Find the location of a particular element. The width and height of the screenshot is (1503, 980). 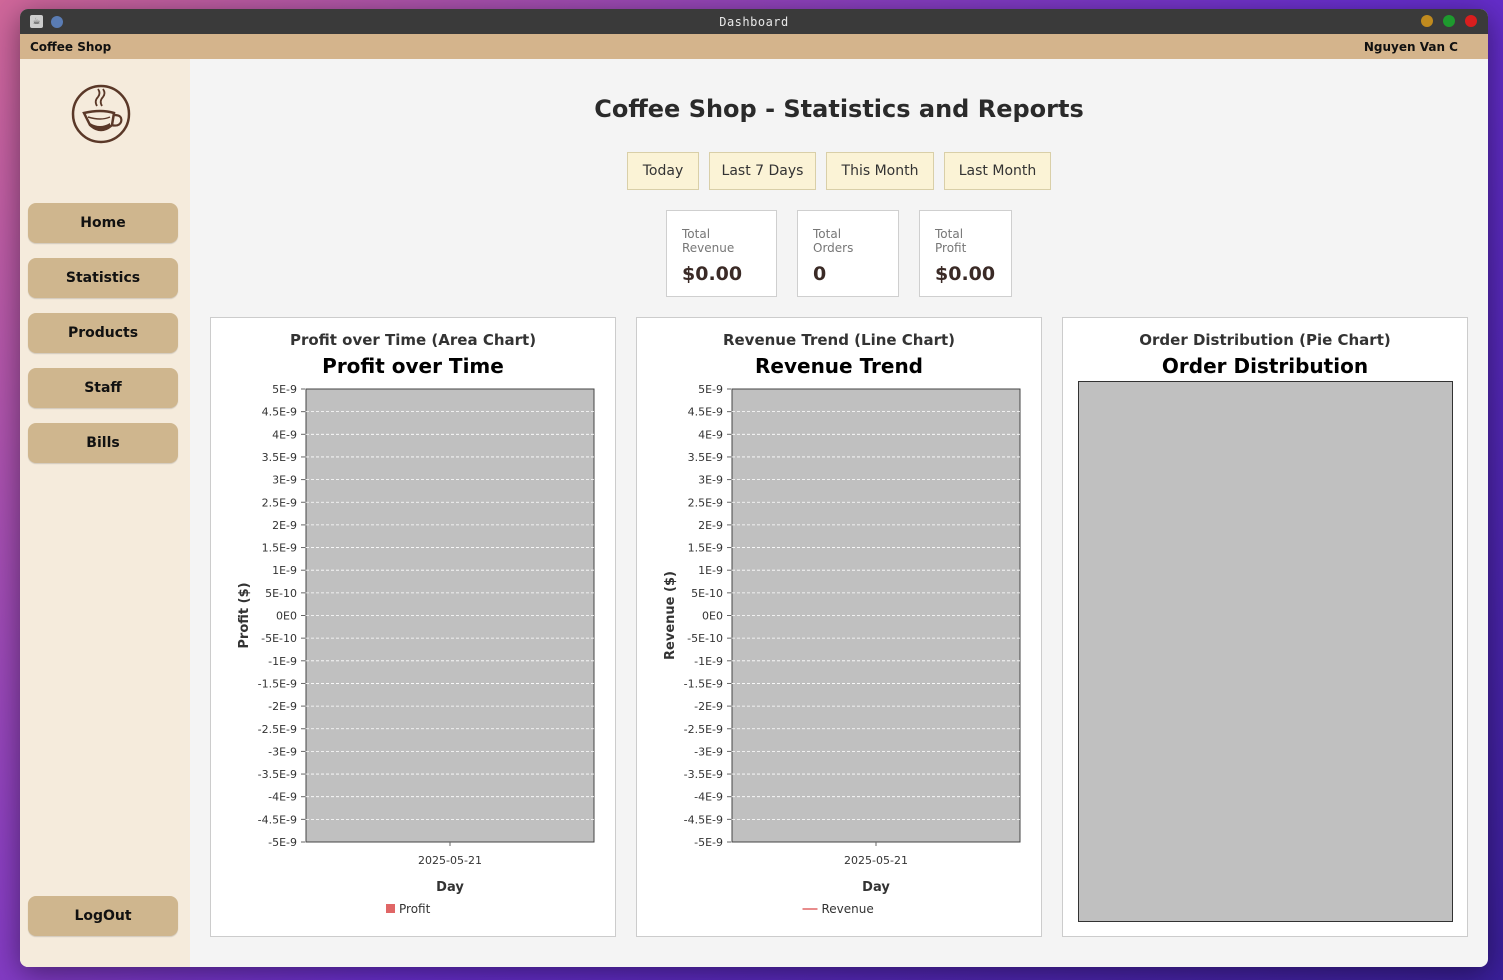

sidebar-item-staff: Staff is located at coordinates (103, 388).